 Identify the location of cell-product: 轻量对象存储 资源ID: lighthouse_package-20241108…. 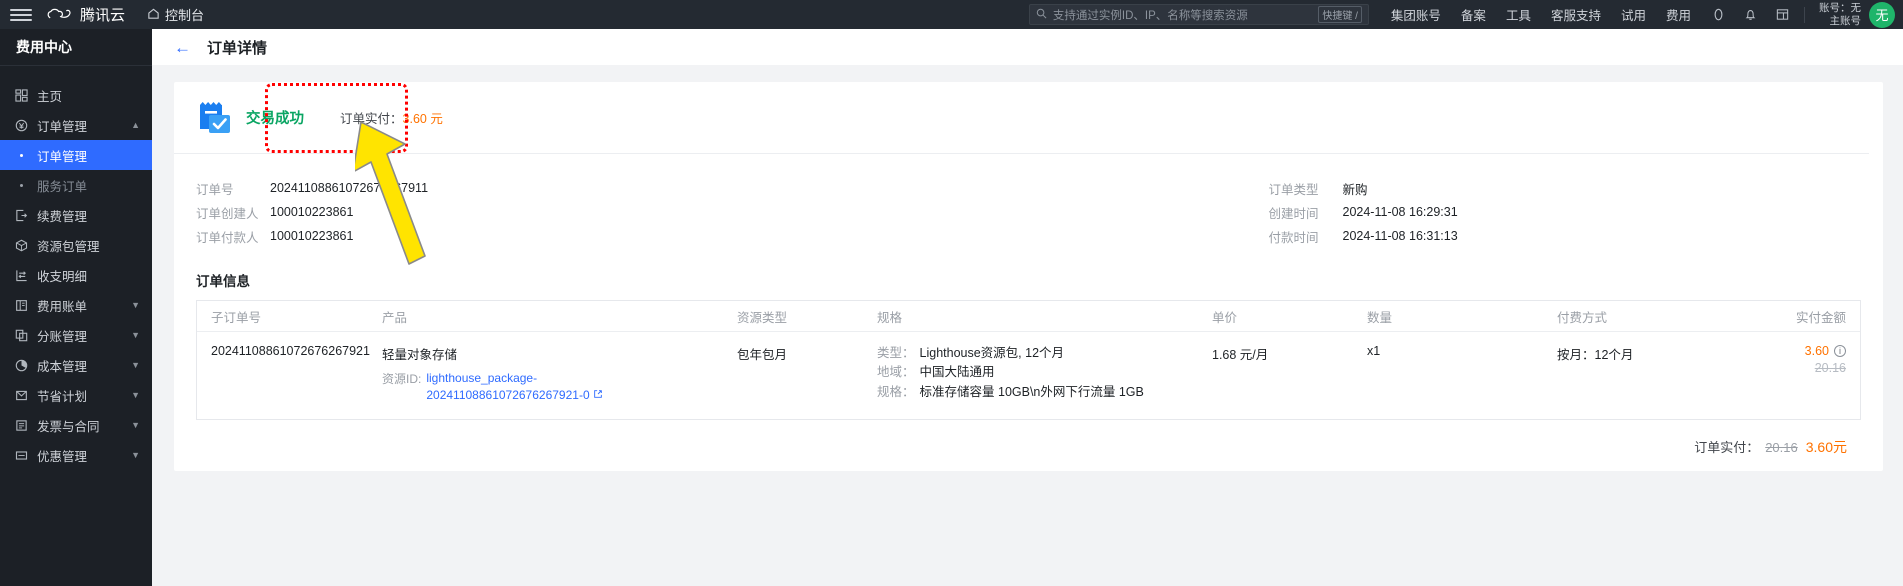
(559, 374).